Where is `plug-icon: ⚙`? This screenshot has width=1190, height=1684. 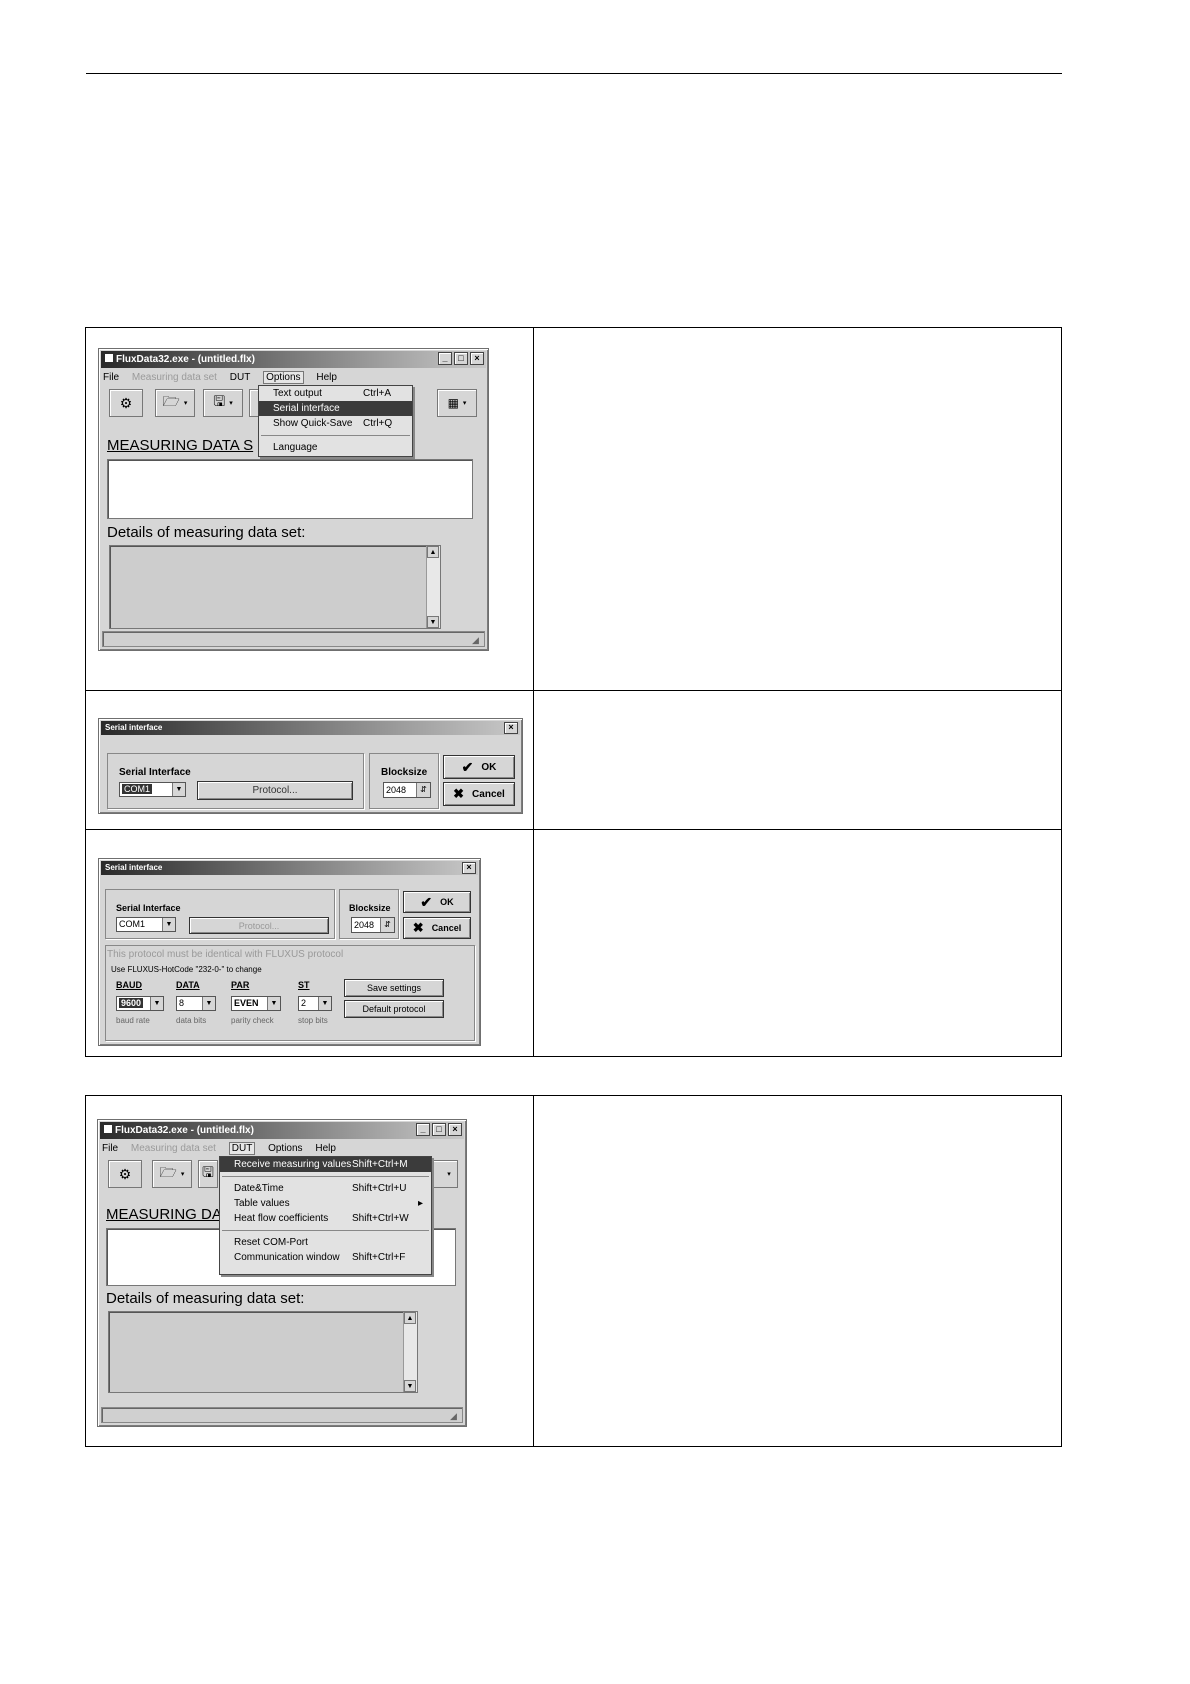
plug-icon: ⚙ is located at coordinates (126, 402).